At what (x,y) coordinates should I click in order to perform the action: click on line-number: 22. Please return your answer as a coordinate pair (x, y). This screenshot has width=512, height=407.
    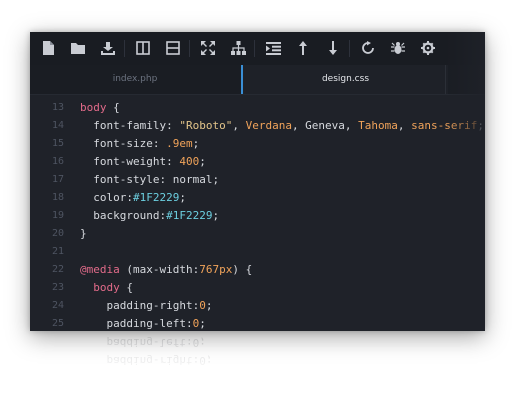
    Looking at the image, I should click on (57, 269).